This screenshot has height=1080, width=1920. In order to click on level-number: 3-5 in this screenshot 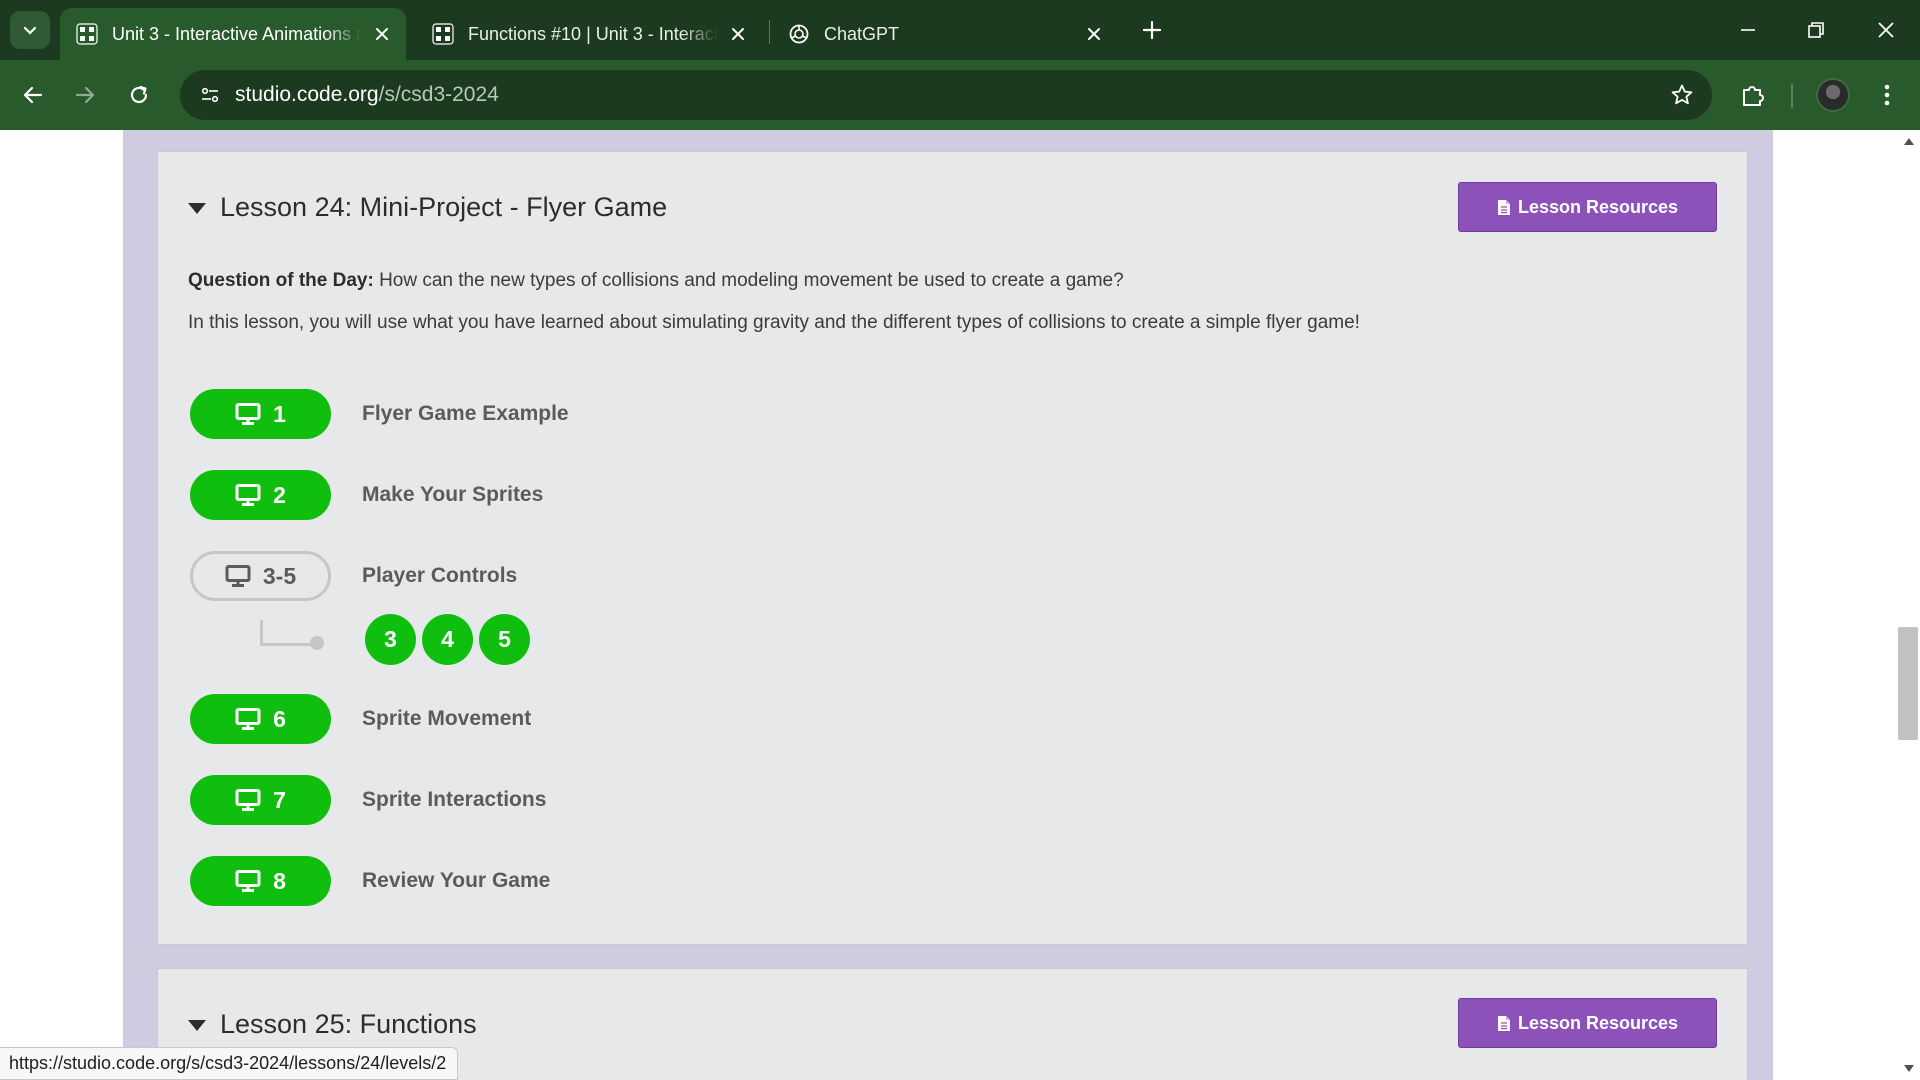, I will do `click(279, 575)`.